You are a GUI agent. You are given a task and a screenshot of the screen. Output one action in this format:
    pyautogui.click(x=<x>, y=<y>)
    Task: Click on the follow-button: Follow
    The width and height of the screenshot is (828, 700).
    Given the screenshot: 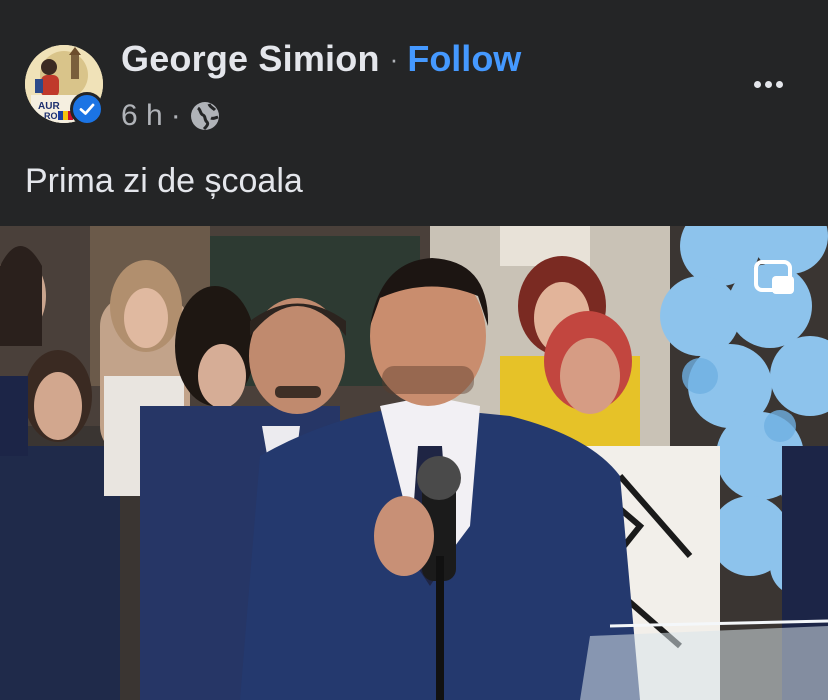 What is the action you would take?
    pyautogui.click(x=464, y=59)
    